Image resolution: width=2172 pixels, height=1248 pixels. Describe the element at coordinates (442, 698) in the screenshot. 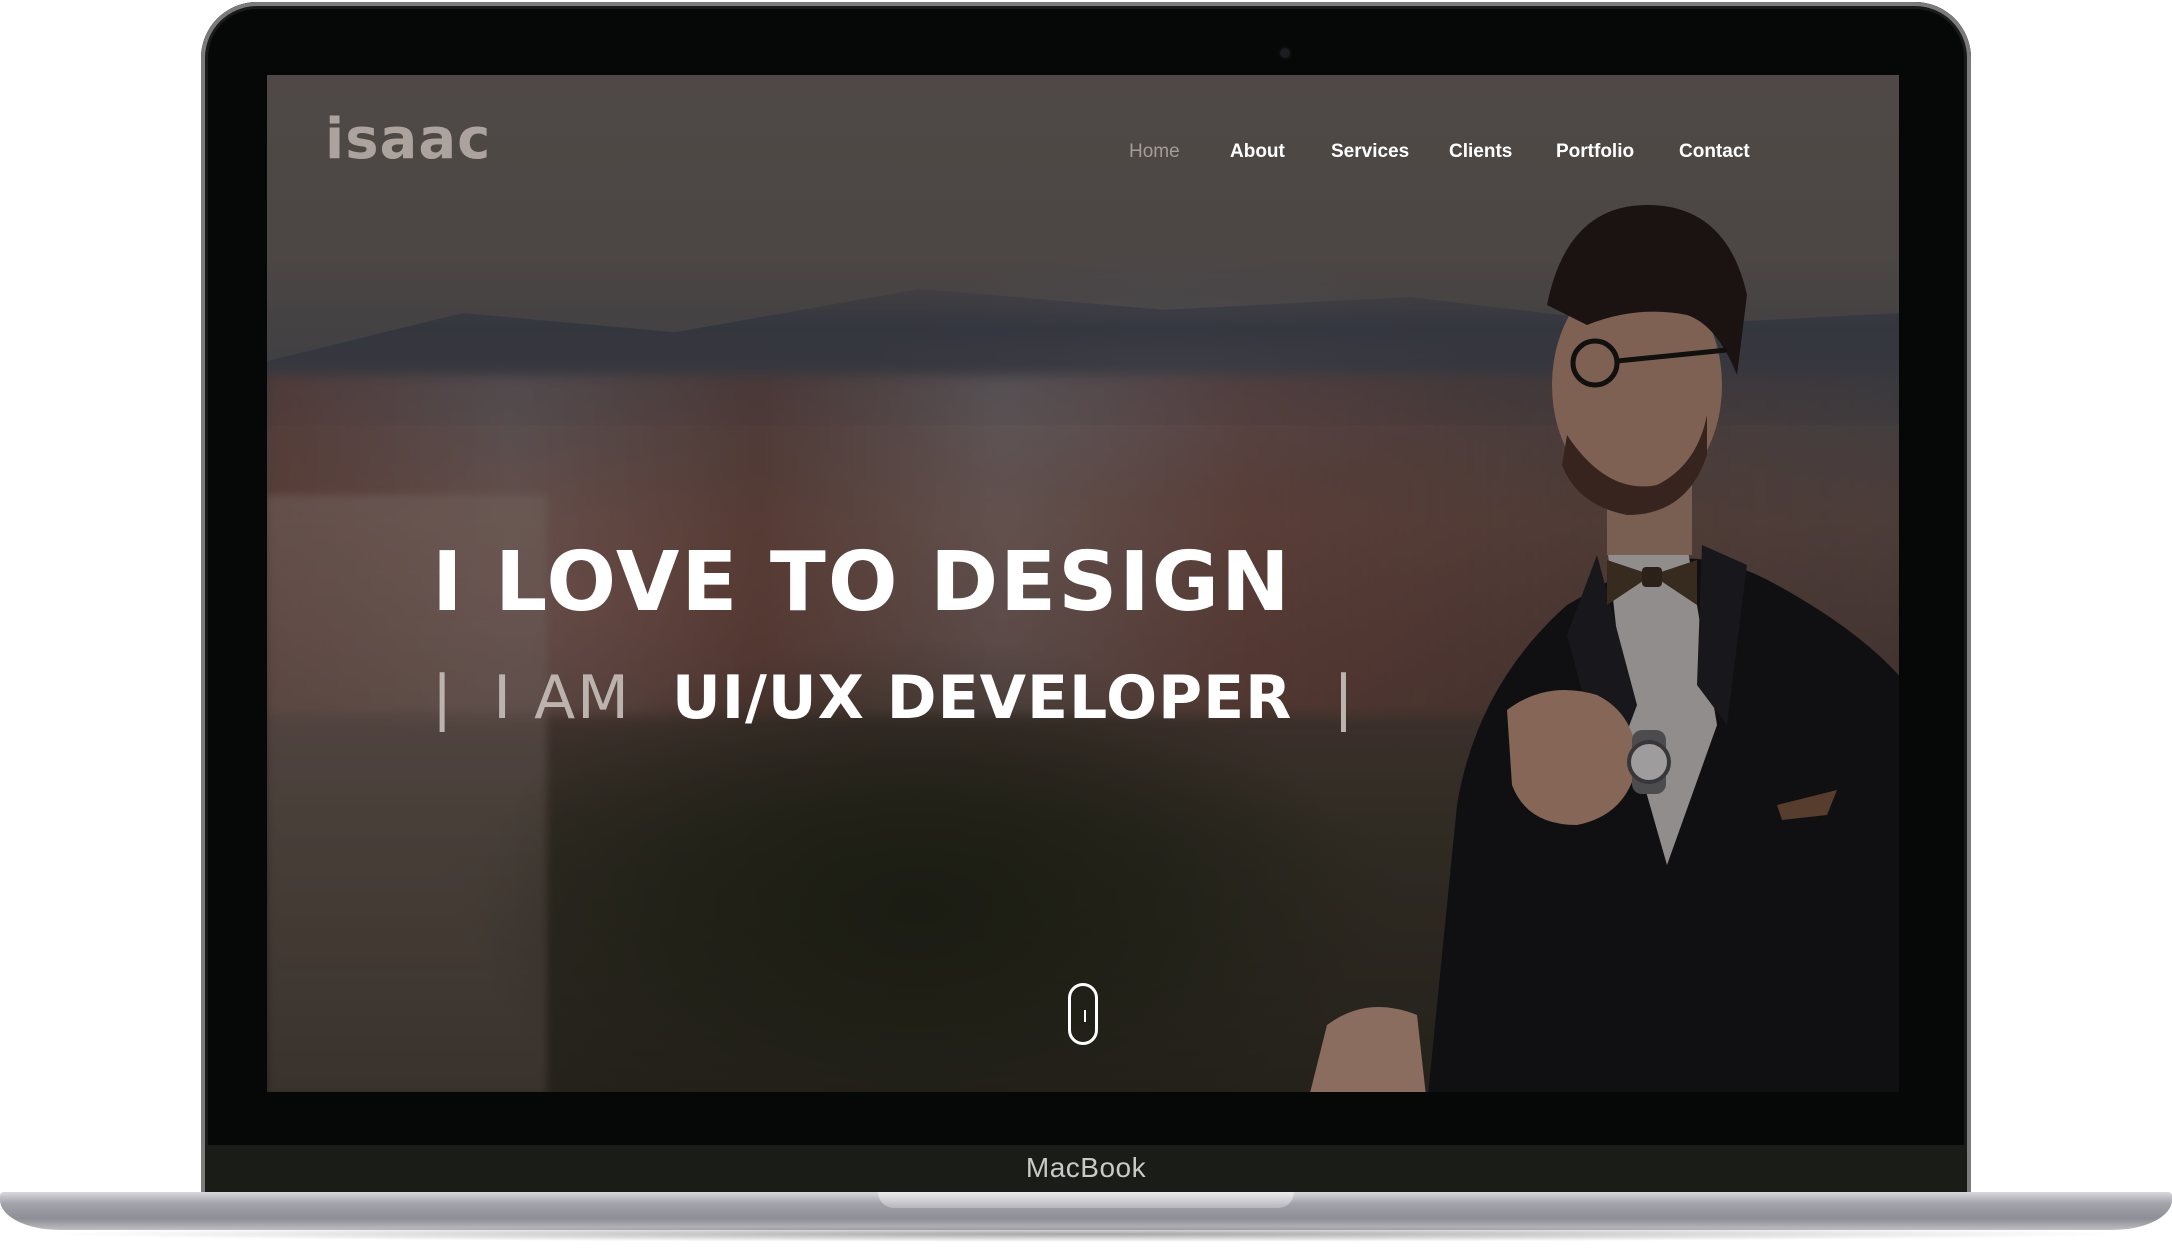

I see `leading-bar: |` at that location.